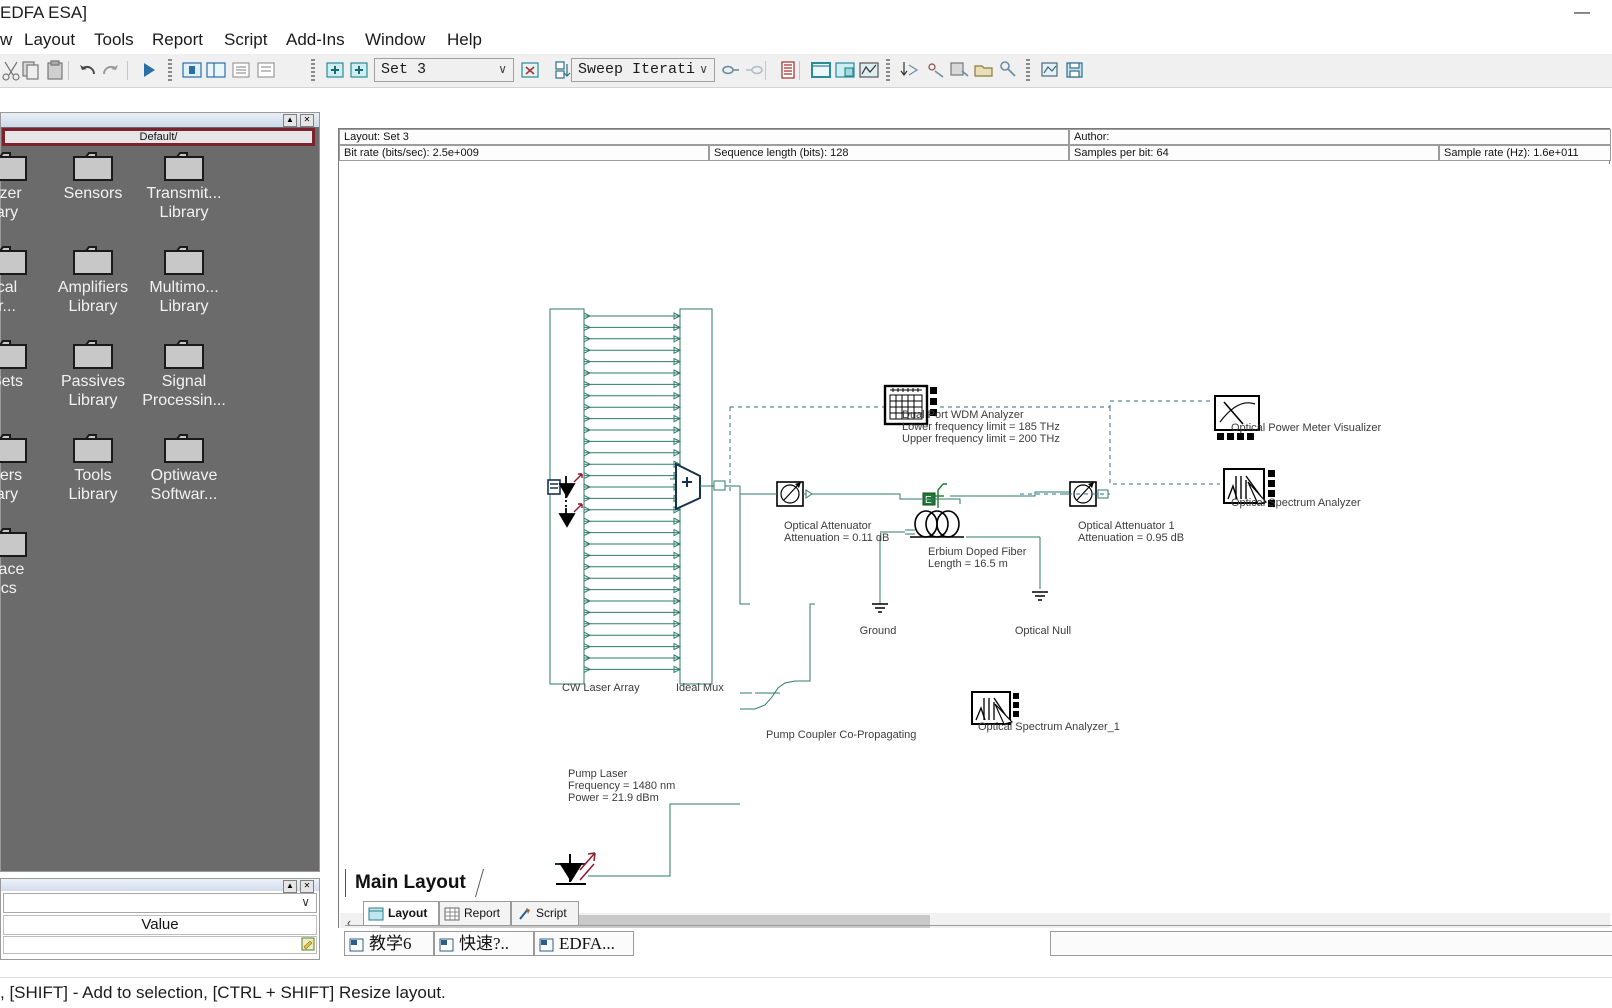 The image size is (1612, 1008). Describe the element at coordinates (266, 70) in the screenshot. I see `detail-view-icon` at that location.